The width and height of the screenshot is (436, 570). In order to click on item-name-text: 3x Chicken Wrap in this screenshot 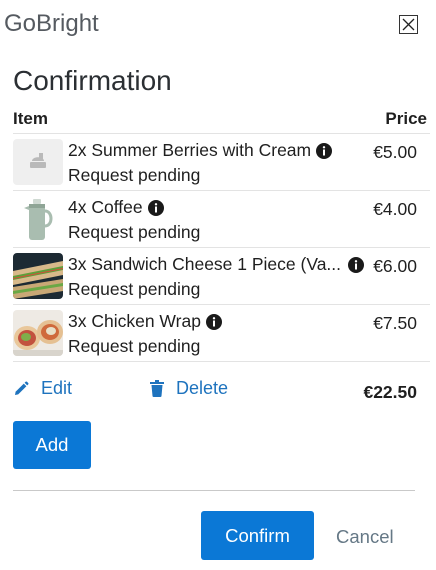, I will do `click(134, 321)`.